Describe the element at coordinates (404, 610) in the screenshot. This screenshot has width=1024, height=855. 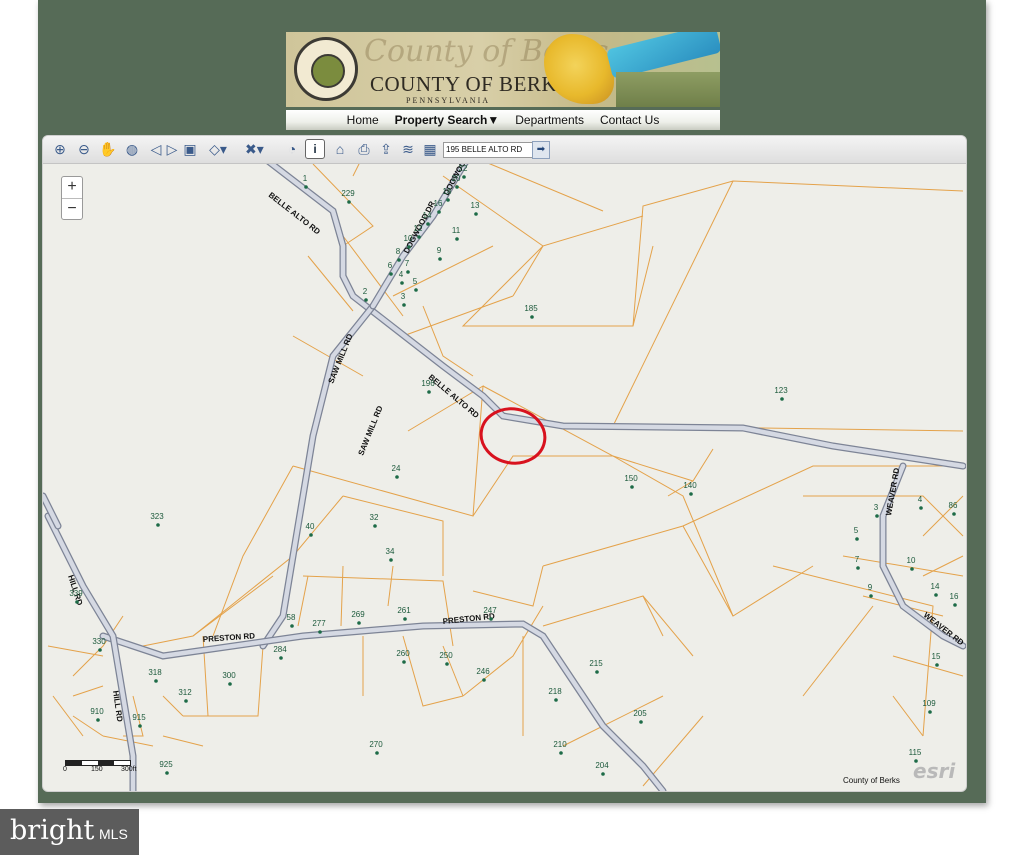
I see `parcel-number: 261` at that location.